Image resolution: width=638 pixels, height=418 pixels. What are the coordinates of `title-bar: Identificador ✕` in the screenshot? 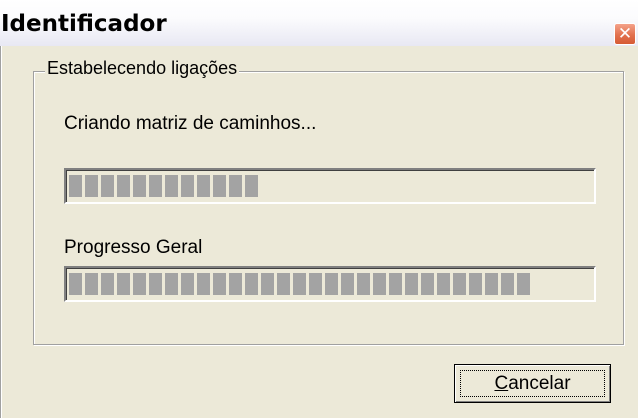 It's located at (319, 23).